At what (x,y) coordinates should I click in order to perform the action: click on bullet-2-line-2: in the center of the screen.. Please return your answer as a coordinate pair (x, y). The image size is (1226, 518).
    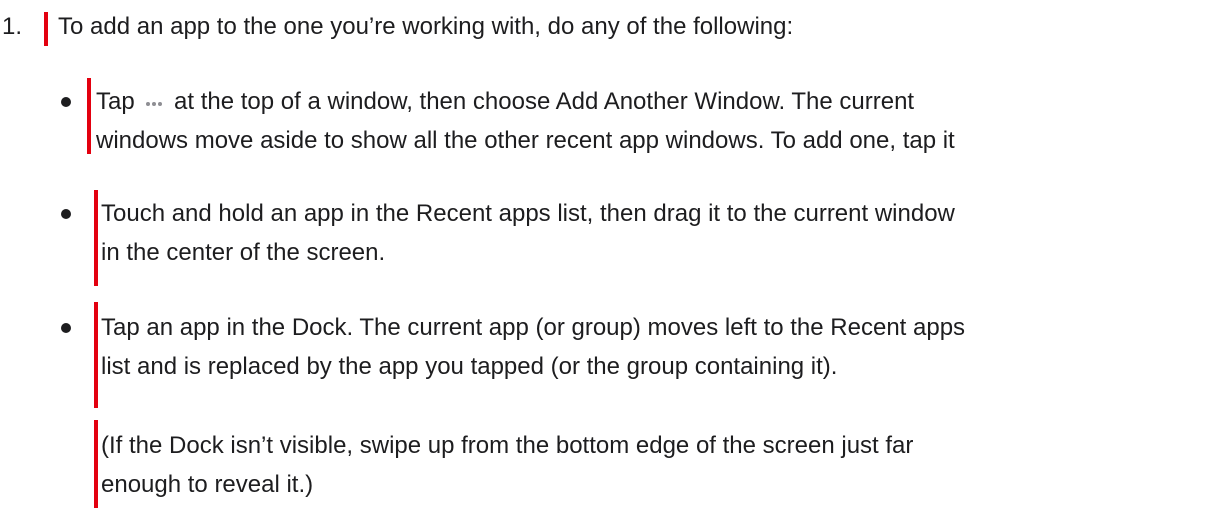
    Looking at the image, I should click on (243, 252).